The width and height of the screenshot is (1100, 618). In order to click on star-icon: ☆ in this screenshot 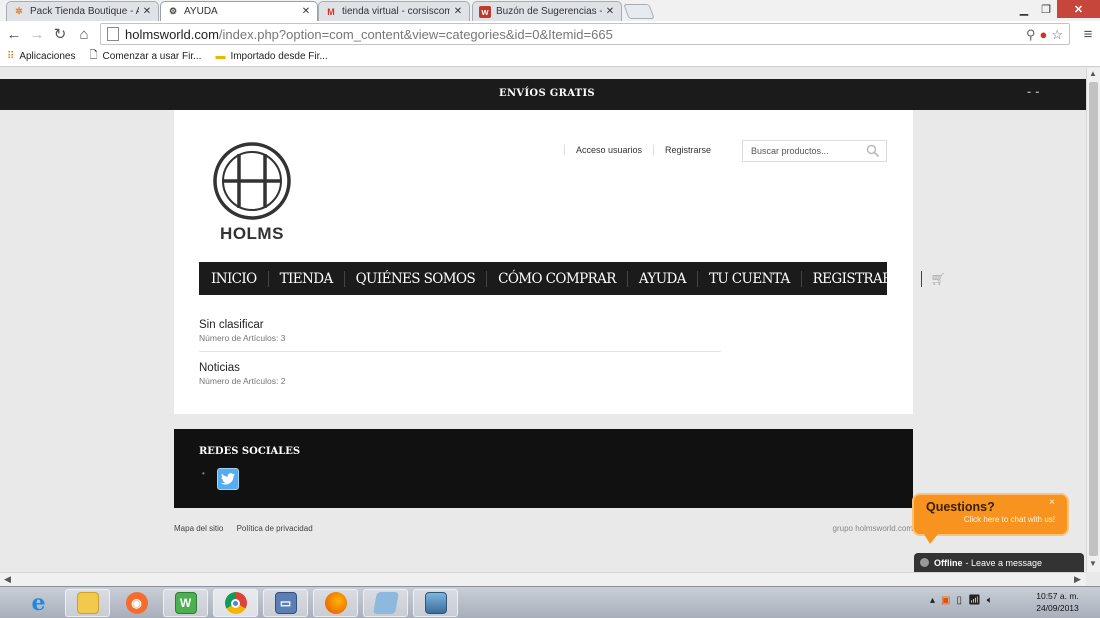, I will do `click(1057, 35)`.